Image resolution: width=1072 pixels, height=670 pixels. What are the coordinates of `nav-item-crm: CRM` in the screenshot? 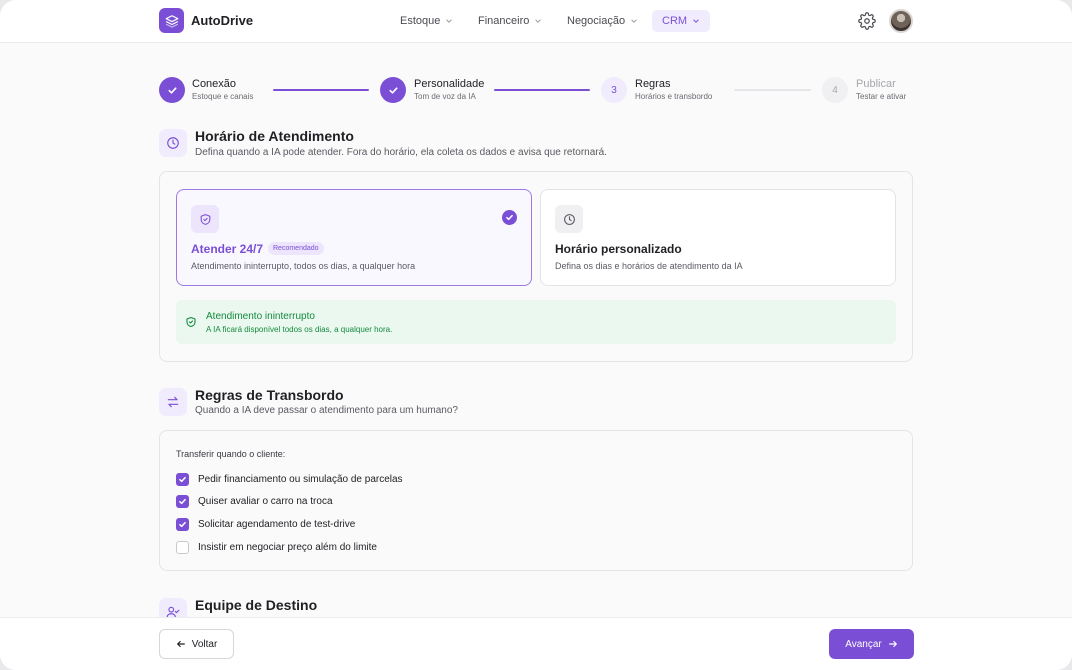 It's located at (681, 21).